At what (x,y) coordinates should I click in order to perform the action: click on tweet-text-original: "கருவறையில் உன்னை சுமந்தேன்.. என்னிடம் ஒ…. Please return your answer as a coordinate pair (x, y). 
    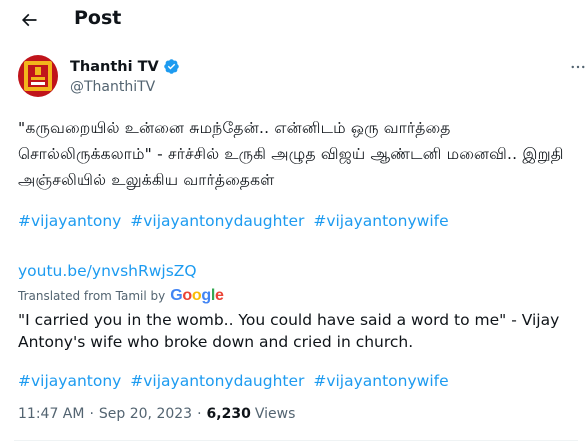
    Looking at the image, I should click on (291, 154).